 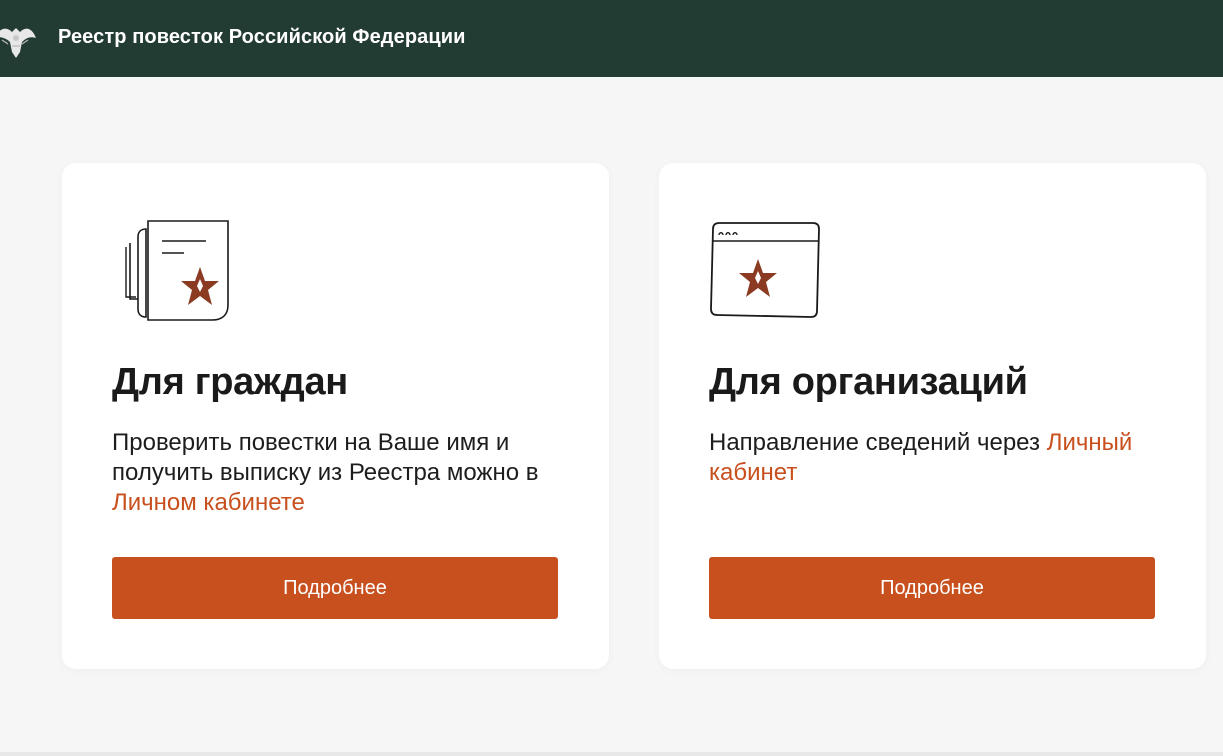 What do you see at coordinates (611, 38) in the screenshot?
I see `site-header: Реестр повесток Российской Федерации` at bounding box center [611, 38].